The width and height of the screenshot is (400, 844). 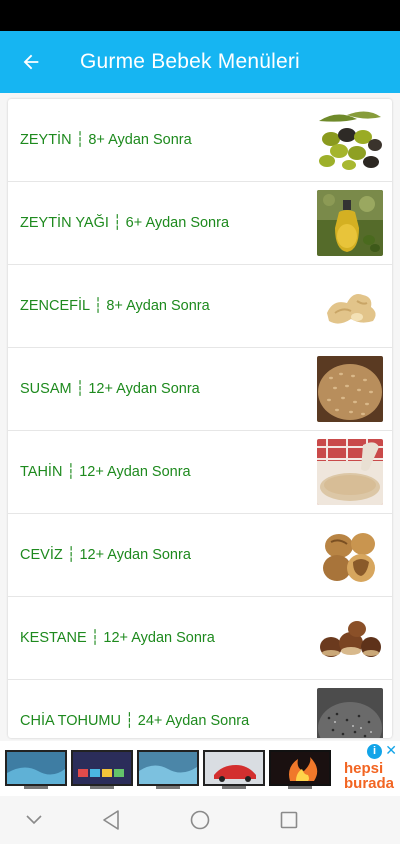 I want to click on list-item-tahin: TAHİN ┆ 12+ Aydan Sonra, so click(x=200, y=472).